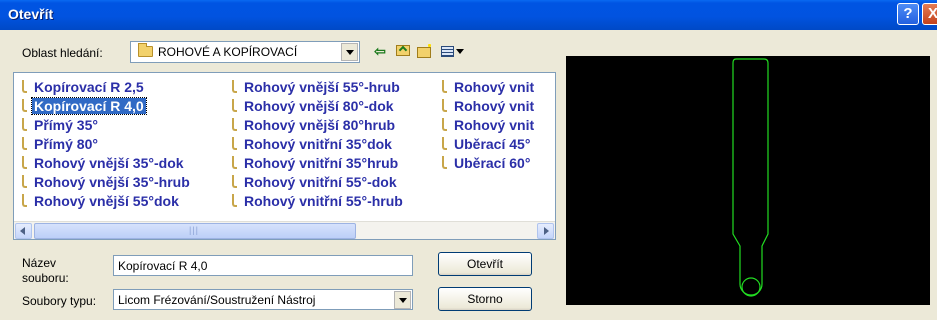  Describe the element at coordinates (62, 53) in the screenshot. I see `lookin-label: Oblast hledání:` at that location.